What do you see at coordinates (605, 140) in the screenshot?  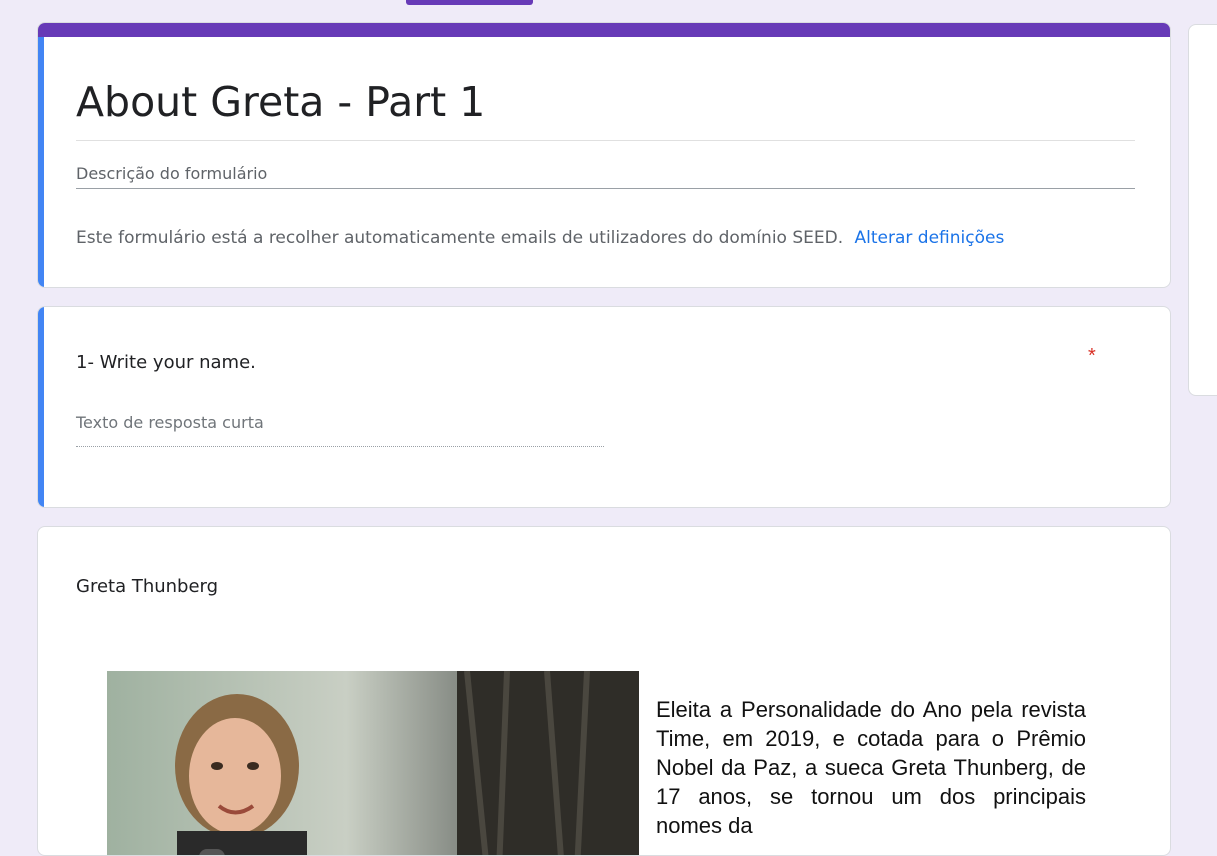 I see `title-underline` at bounding box center [605, 140].